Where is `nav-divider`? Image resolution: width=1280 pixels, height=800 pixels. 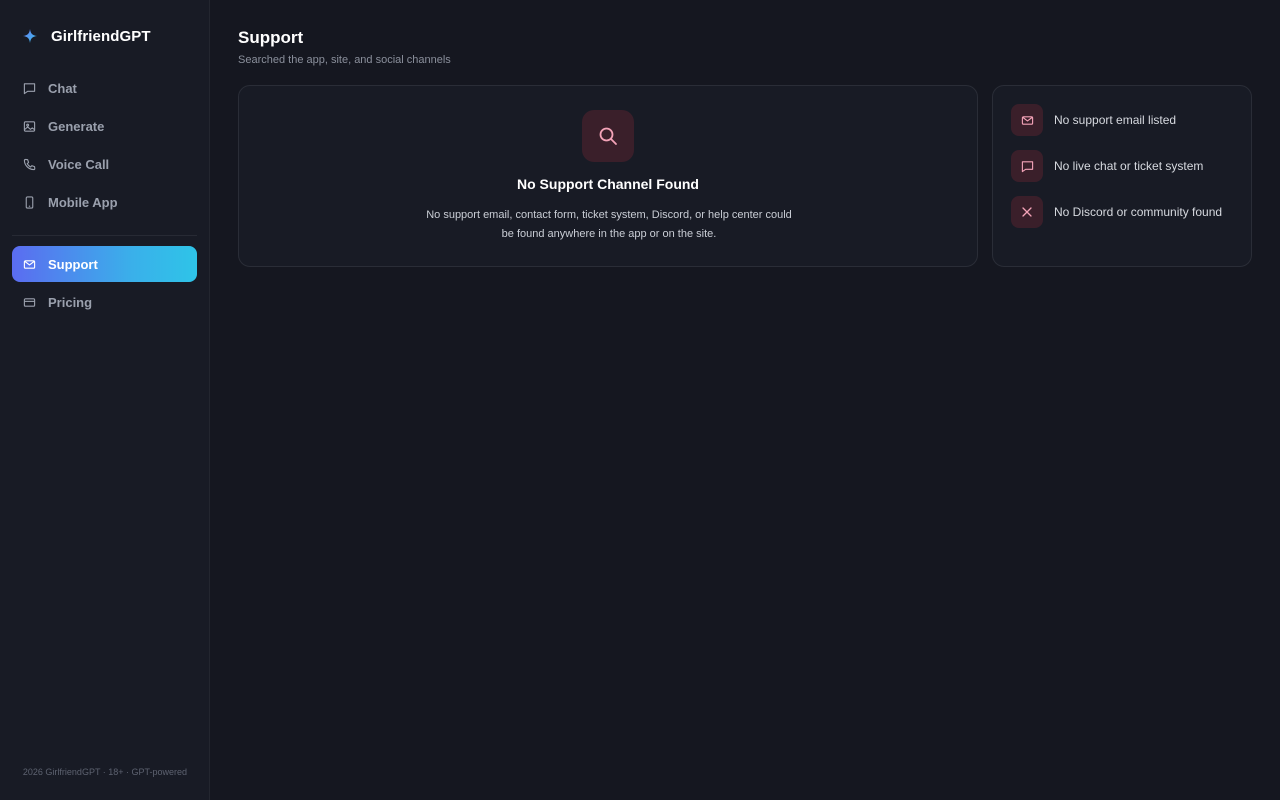
nav-divider is located at coordinates (104, 235).